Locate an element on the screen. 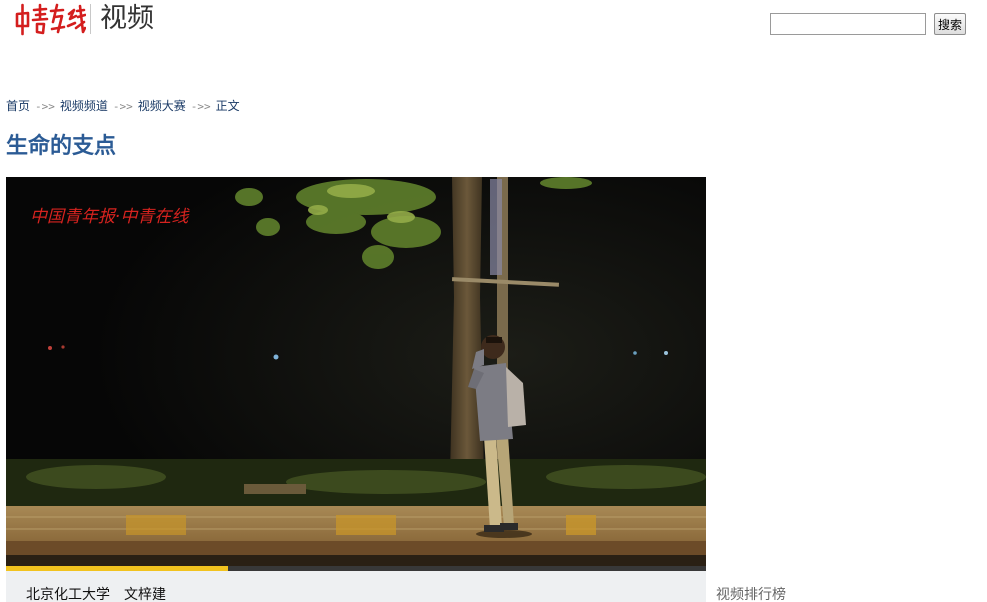 This screenshot has width=987, height=602. site-header: 视频 搜索 is located at coordinates (493, 22).